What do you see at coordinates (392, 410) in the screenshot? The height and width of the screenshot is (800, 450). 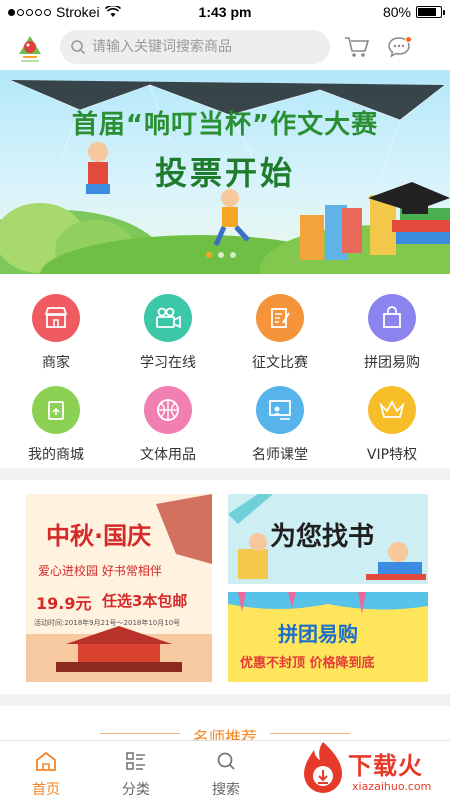 I see `crown-icon` at bounding box center [392, 410].